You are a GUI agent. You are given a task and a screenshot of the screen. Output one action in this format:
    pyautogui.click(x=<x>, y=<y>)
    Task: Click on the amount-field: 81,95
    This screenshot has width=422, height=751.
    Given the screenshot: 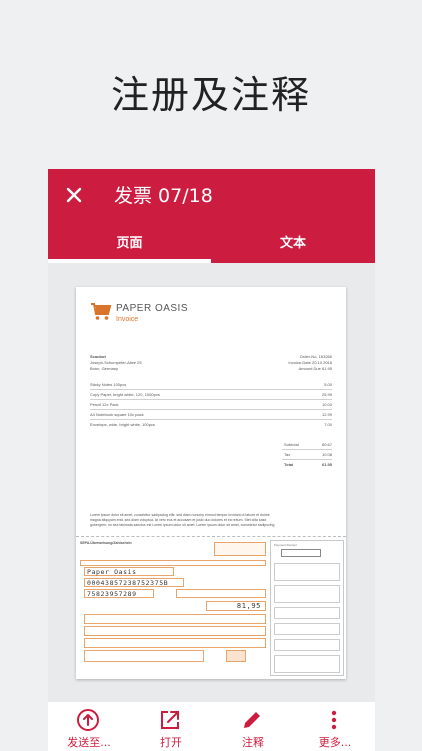 What is the action you would take?
    pyautogui.click(x=236, y=606)
    